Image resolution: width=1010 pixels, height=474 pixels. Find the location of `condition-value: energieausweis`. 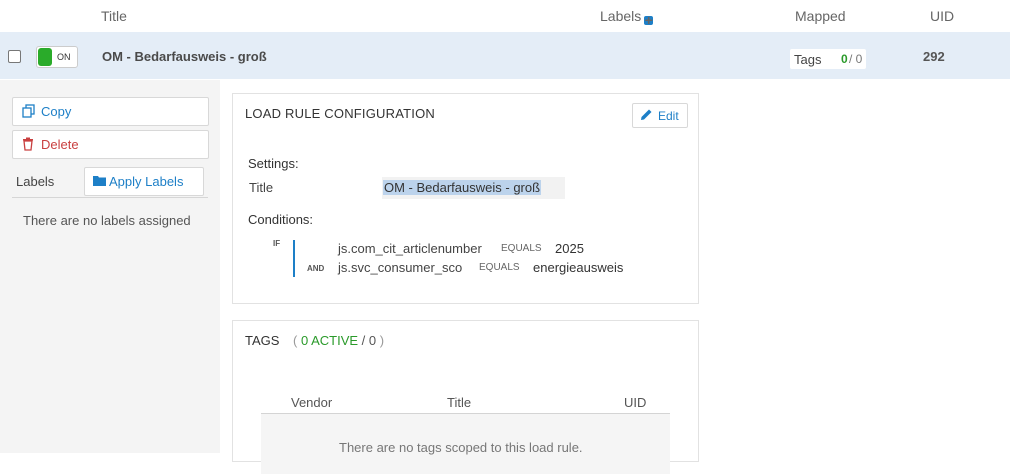

condition-value: energieausweis is located at coordinates (578, 267).